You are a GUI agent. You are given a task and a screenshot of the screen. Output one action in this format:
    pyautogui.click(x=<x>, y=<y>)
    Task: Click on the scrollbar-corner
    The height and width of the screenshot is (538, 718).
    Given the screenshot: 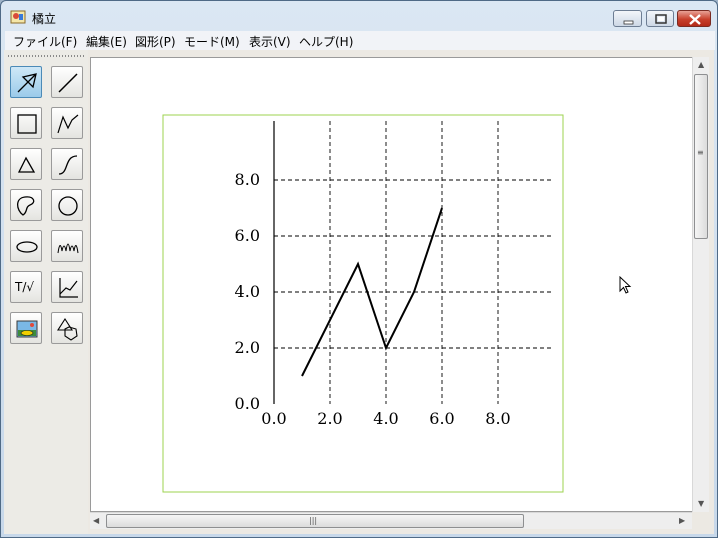 What is the action you would take?
    pyautogui.click(x=700, y=520)
    